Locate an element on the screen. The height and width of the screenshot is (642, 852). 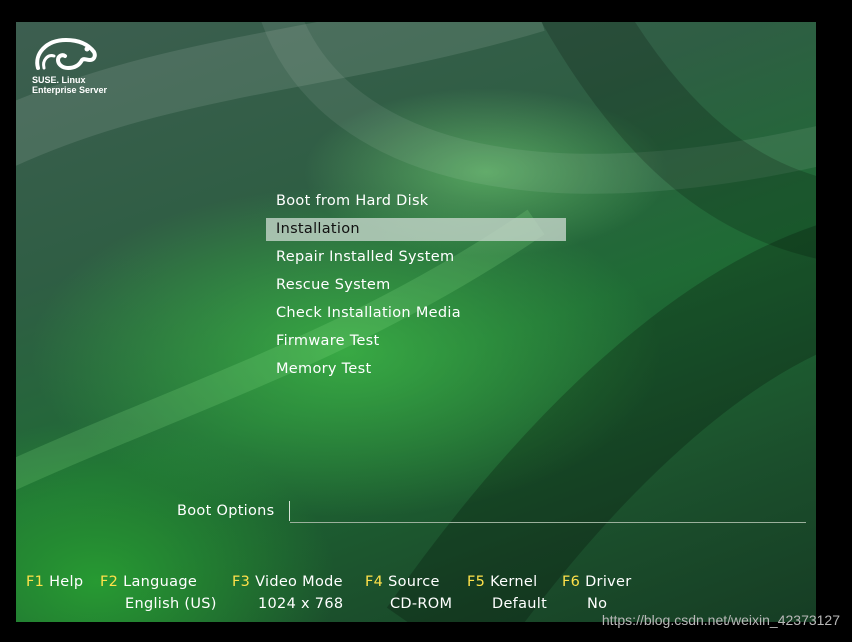
fkey-help: F1 Help is located at coordinates (54, 582).